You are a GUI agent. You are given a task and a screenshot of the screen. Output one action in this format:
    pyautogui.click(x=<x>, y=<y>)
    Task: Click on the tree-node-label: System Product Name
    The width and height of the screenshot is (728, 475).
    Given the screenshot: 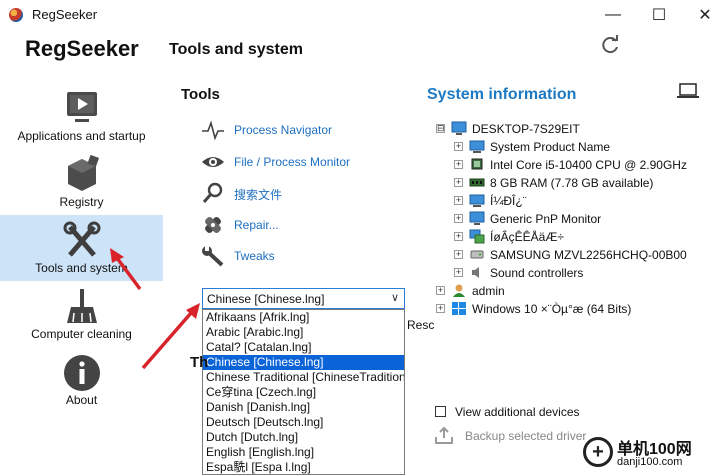 What is the action you would take?
    pyautogui.click(x=550, y=147)
    